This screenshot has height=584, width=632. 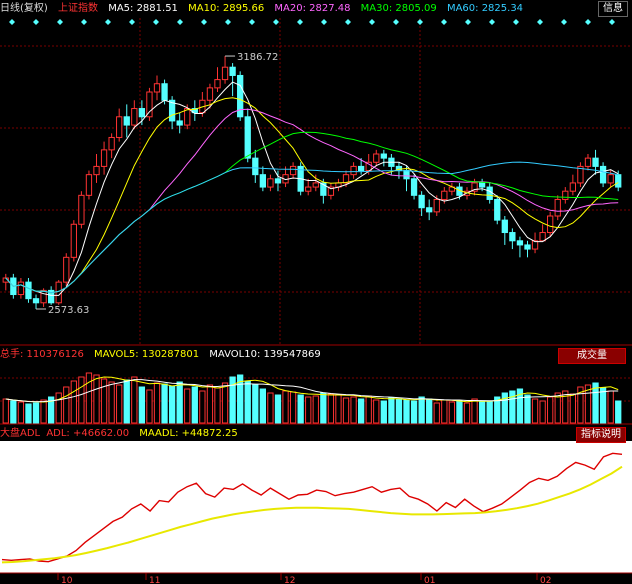 I want to click on ma60-label: MA60: 2825.34, so click(x=485, y=8).